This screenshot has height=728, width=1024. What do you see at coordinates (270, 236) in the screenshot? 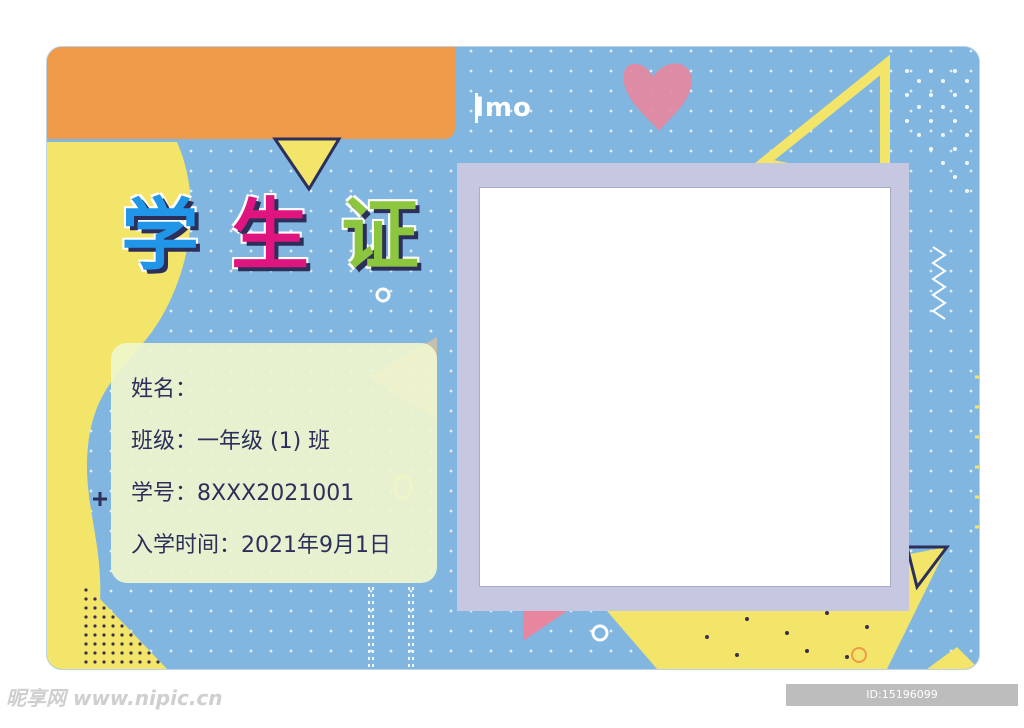
I see `title-char-student: 生` at bounding box center [270, 236].